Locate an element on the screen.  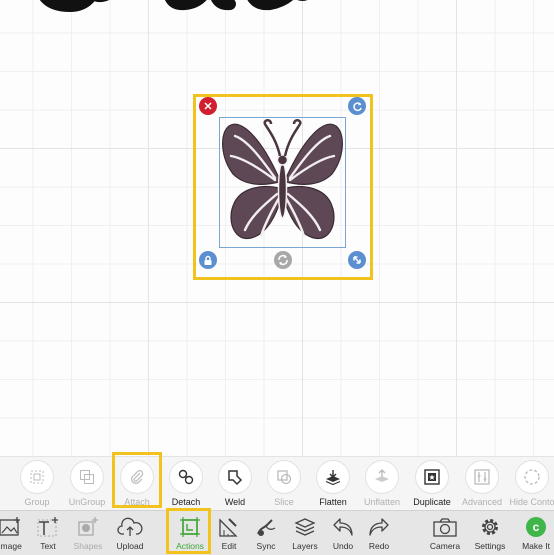
slice-icon is located at coordinates (284, 477).